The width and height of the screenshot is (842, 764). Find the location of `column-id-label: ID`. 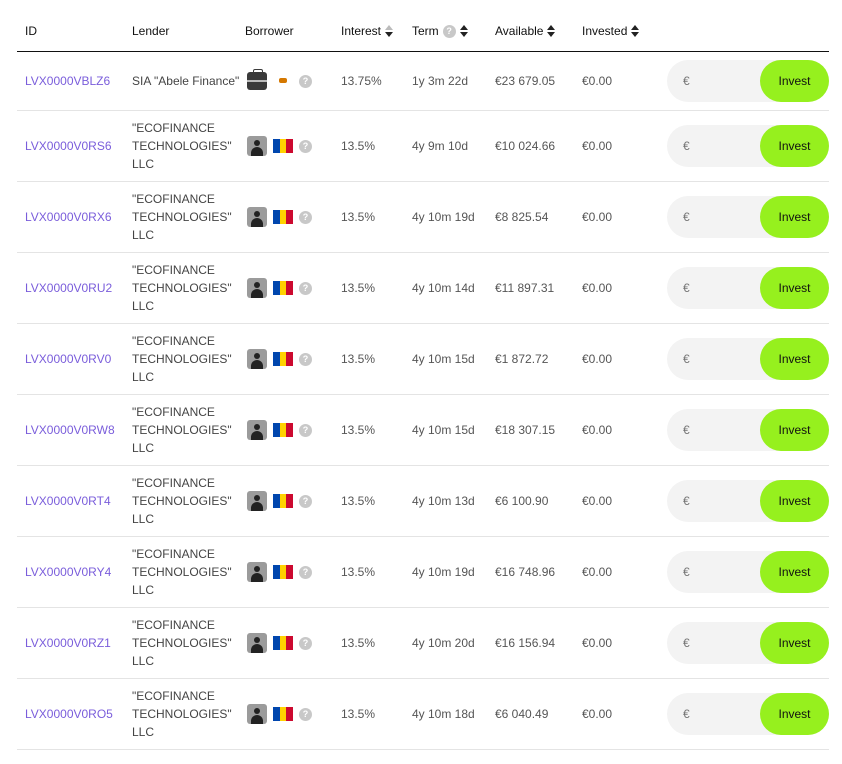

column-id-label: ID is located at coordinates (31, 31).